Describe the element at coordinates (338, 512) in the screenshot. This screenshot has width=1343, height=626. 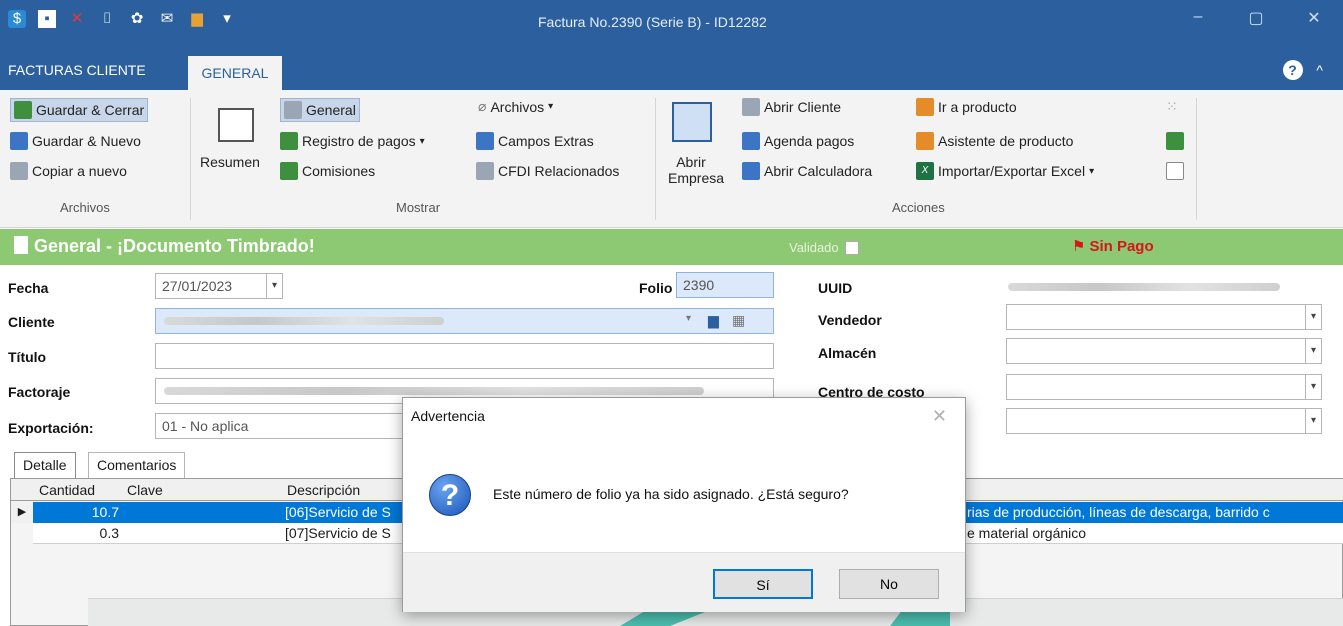
I see `cell-descripcion: [06]Servicio de S` at that location.